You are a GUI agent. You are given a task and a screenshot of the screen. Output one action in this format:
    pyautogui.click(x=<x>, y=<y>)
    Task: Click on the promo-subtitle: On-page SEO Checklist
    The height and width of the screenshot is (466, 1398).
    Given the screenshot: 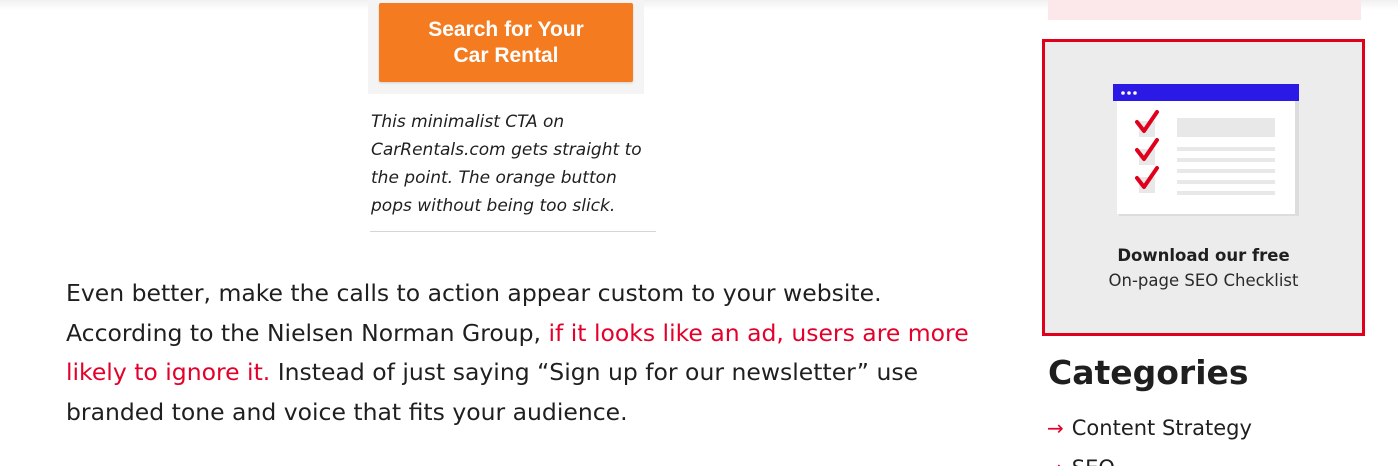 What is the action you would take?
    pyautogui.click(x=1203, y=280)
    